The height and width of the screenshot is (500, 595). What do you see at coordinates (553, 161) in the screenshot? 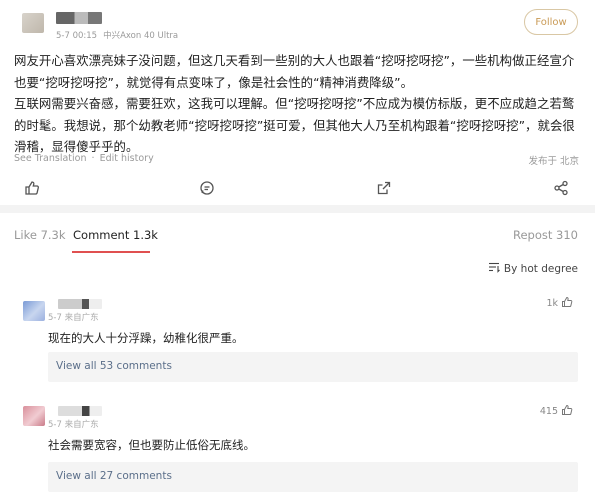
I see `post-location: 发布于 北京` at bounding box center [553, 161].